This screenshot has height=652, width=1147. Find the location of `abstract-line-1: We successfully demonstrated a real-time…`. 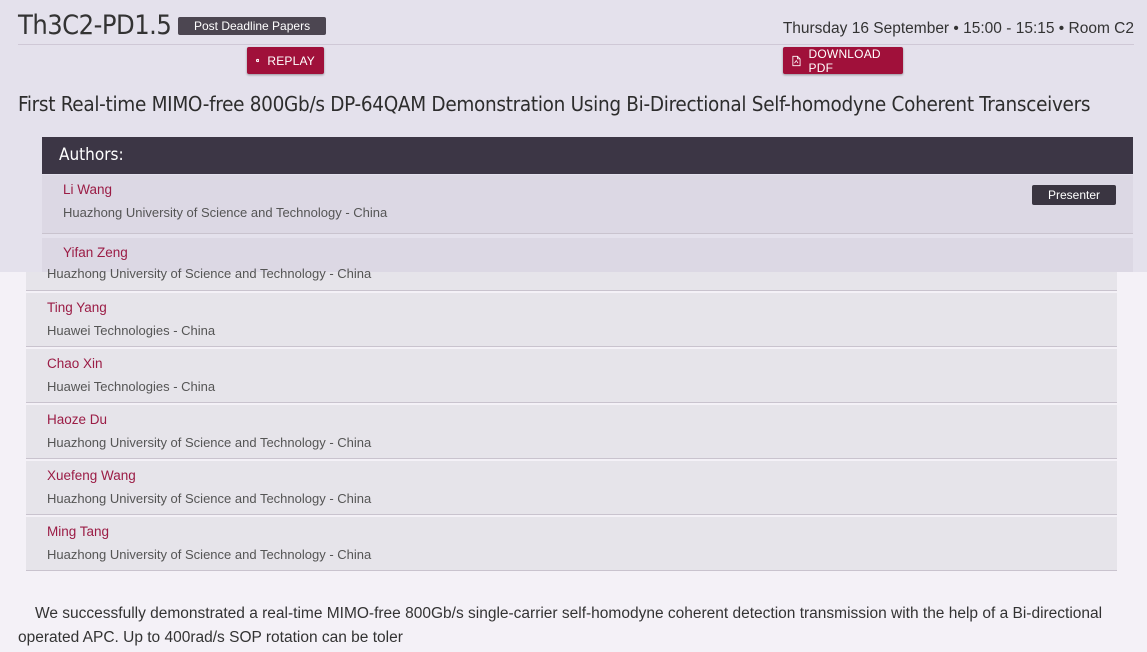

abstract-line-1: We successfully demonstrated a real-time… is located at coordinates (569, 613).